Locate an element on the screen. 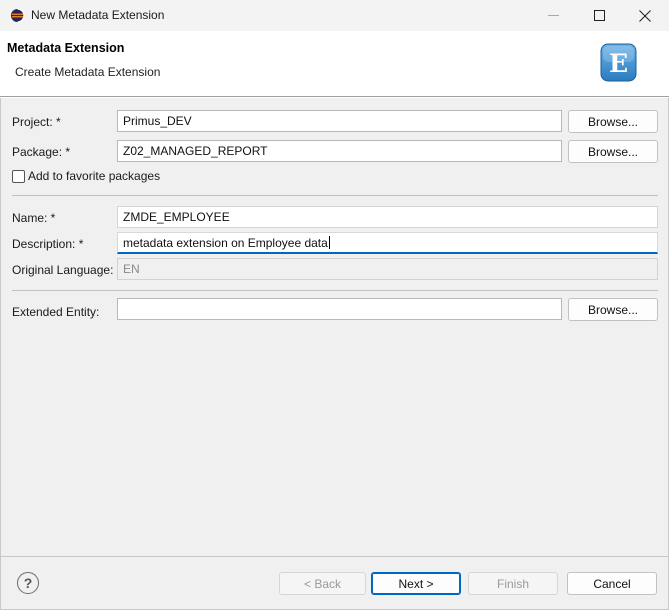 This screenshot has height=610, width=669. banner-subtitle: Create Metadata Extension is located at coordinates (88, 72).